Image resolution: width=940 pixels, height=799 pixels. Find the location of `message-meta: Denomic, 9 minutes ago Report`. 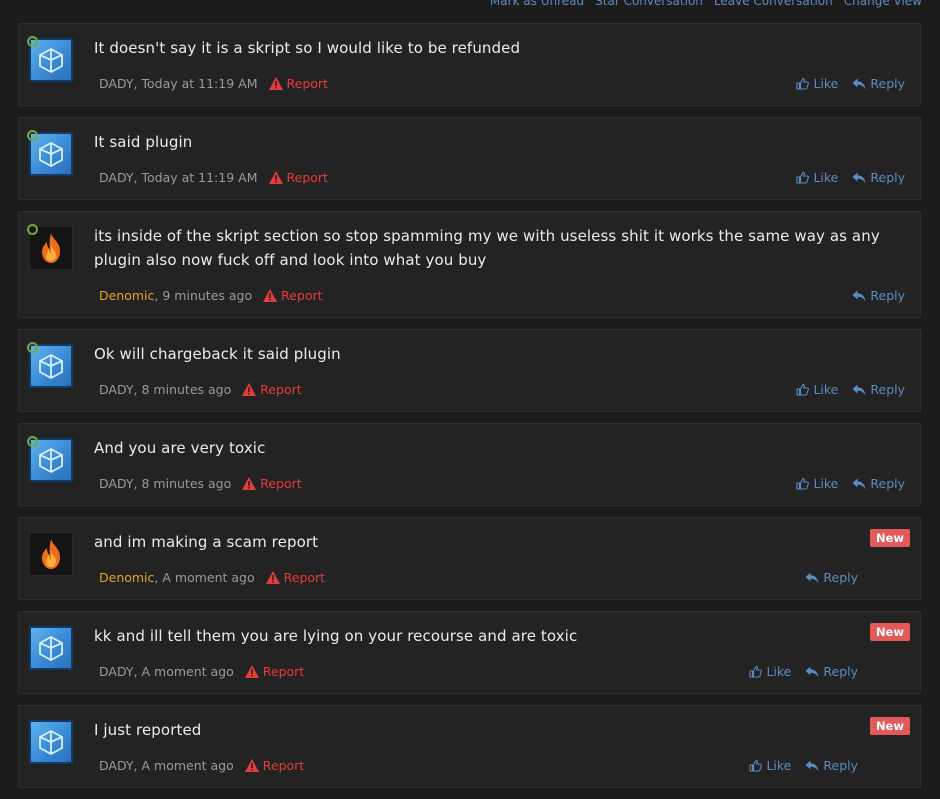

message-meta: Denomic, 9 minutes ago Report is located at coordinates (211, 295).